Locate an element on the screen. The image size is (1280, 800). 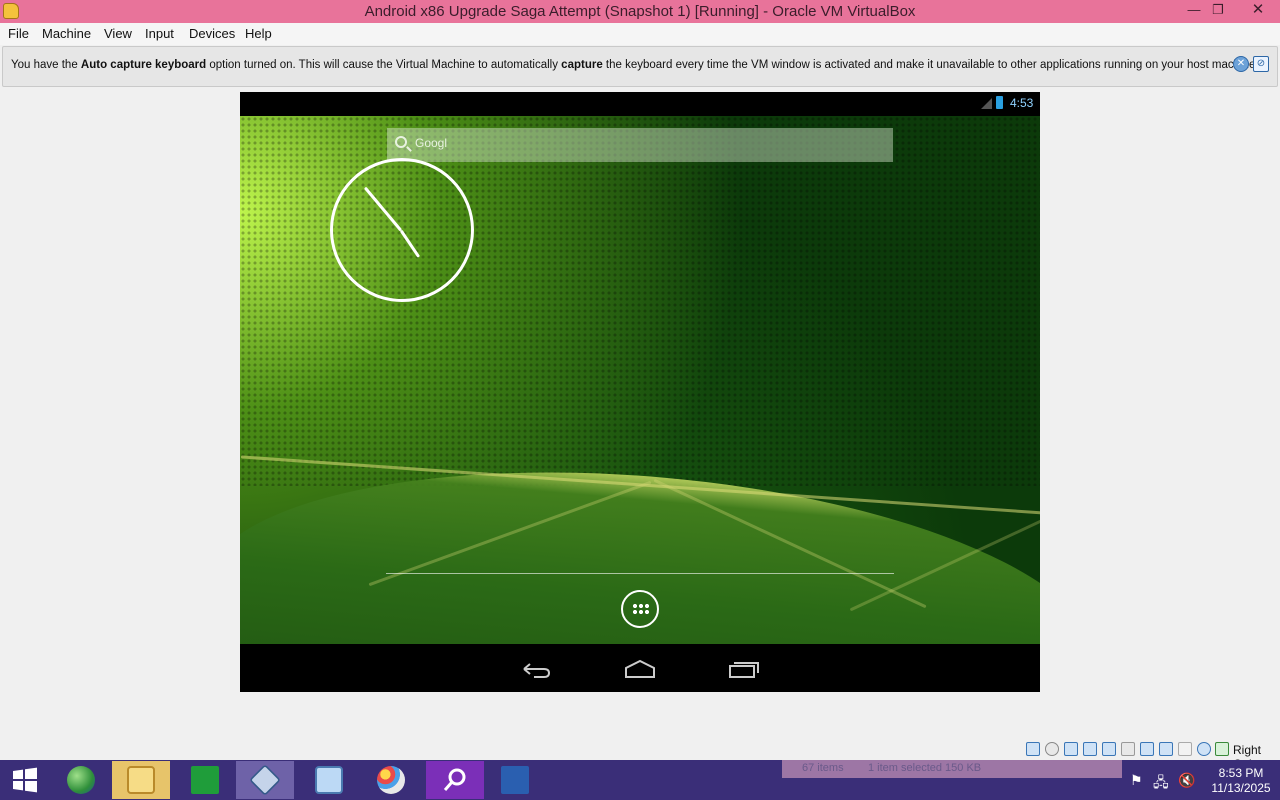
battery-icon is located at coordinates (999, 102).